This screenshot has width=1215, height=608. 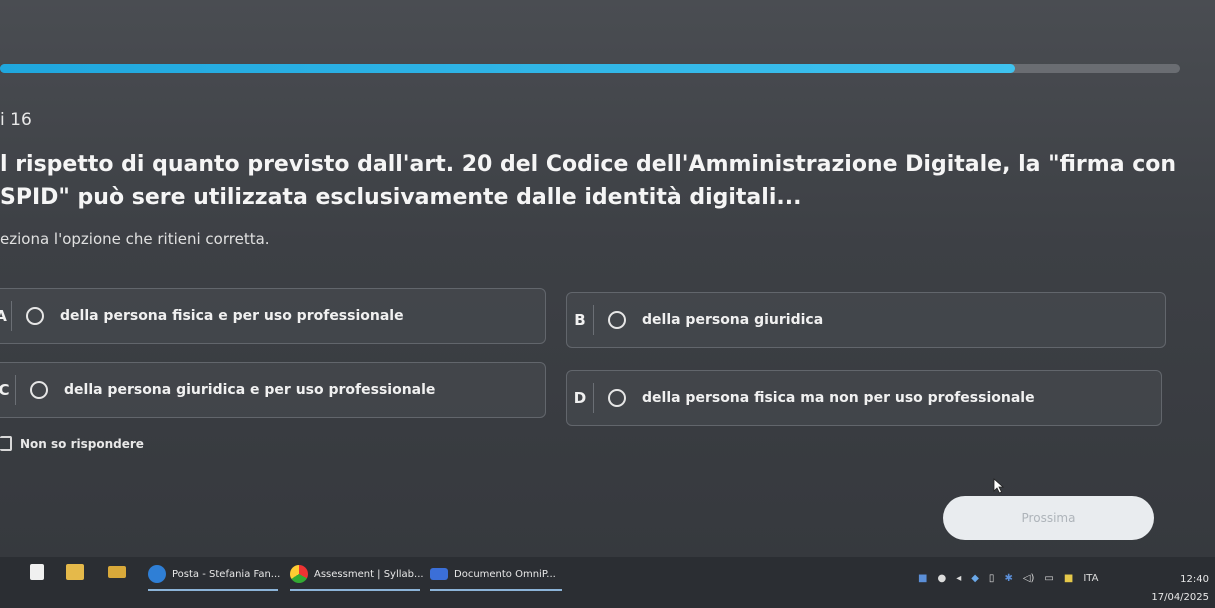 What do you see at coordinates (992, 578) in the screenshot?
I see `battery-icon: ▯` at bounding box center [992, 578].